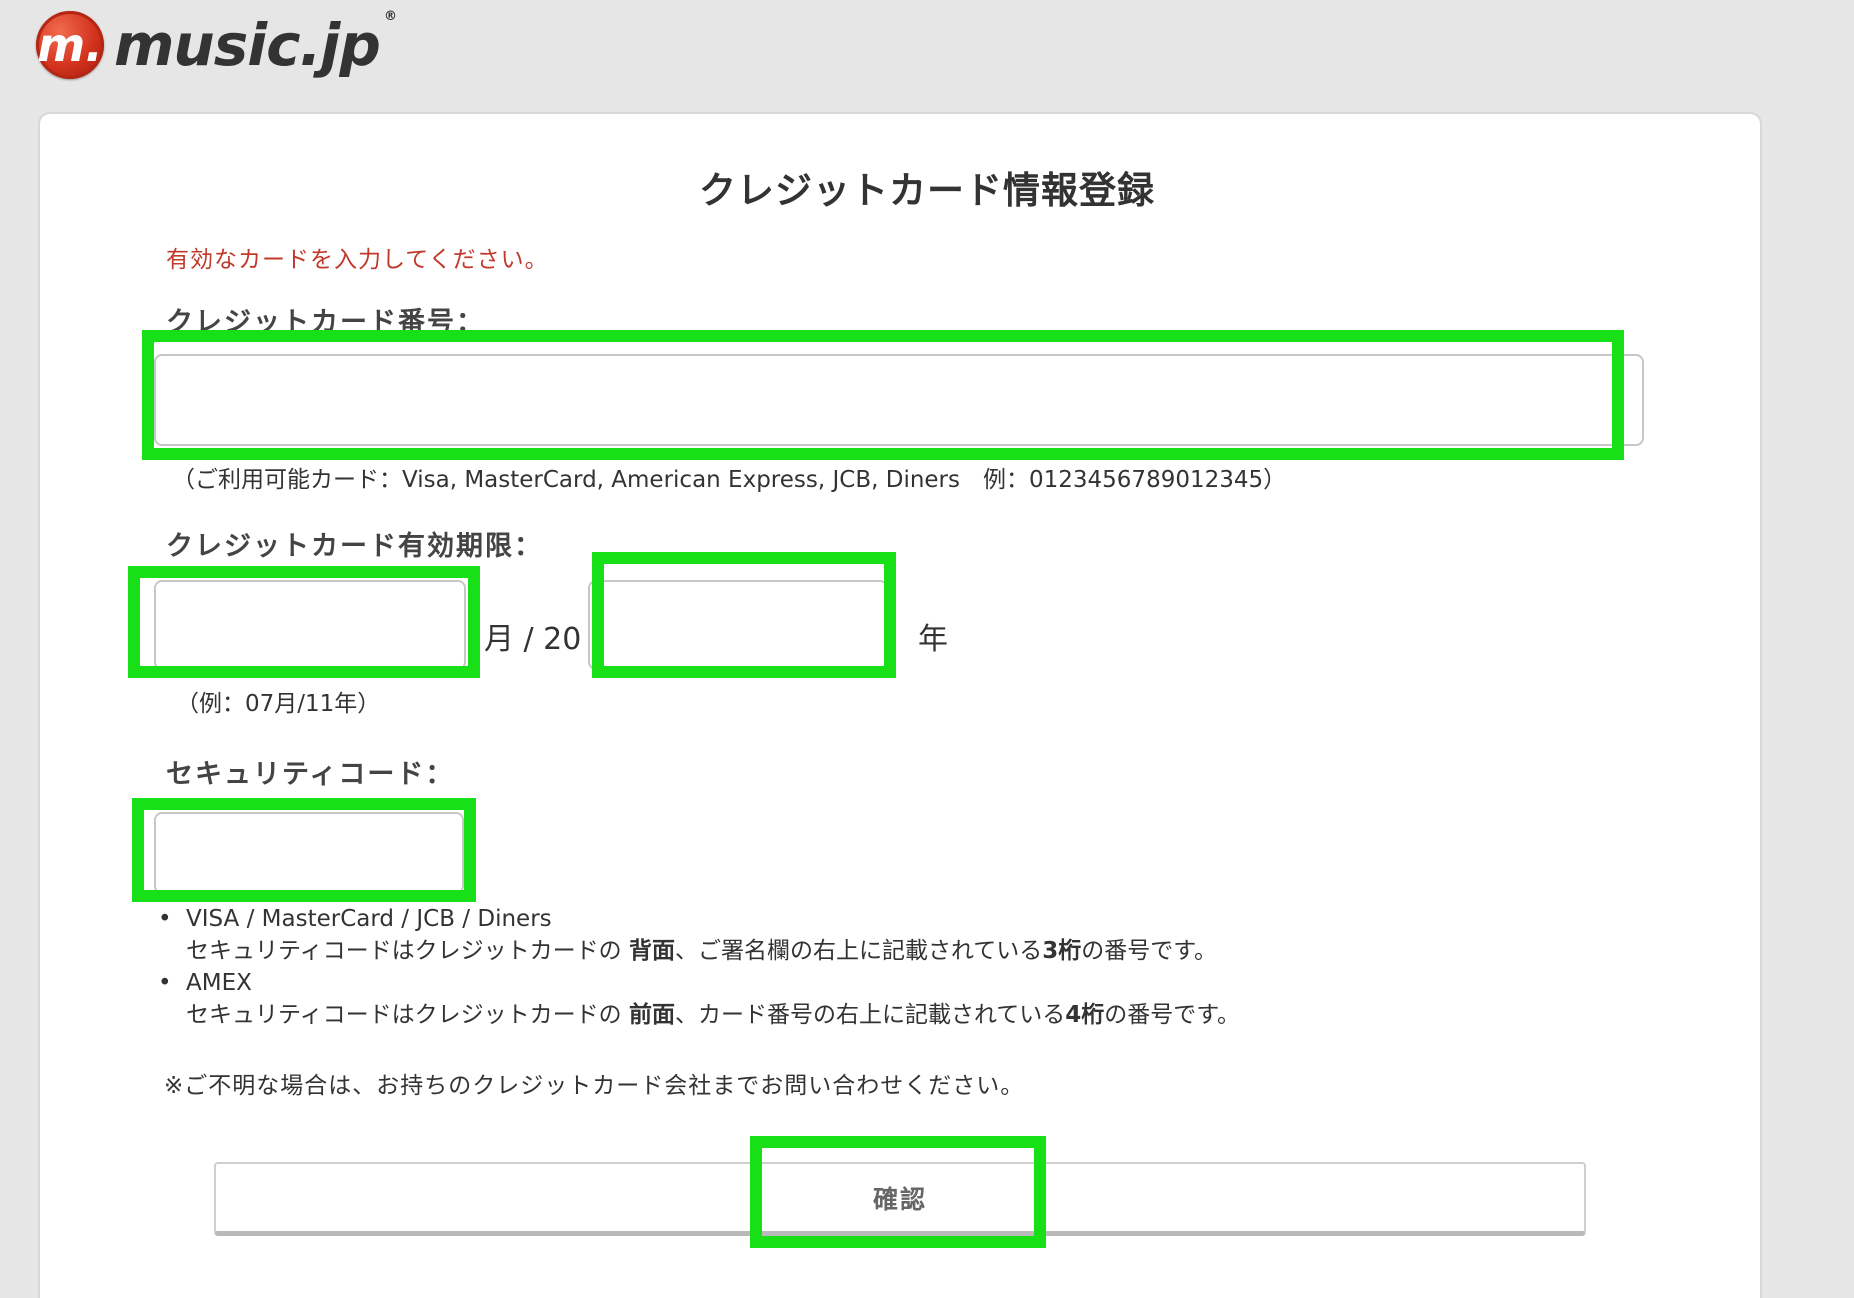 The image size is (1854, 1298). I want to click on expiry-hint: （例：07月/11年）, so click(278, 704).